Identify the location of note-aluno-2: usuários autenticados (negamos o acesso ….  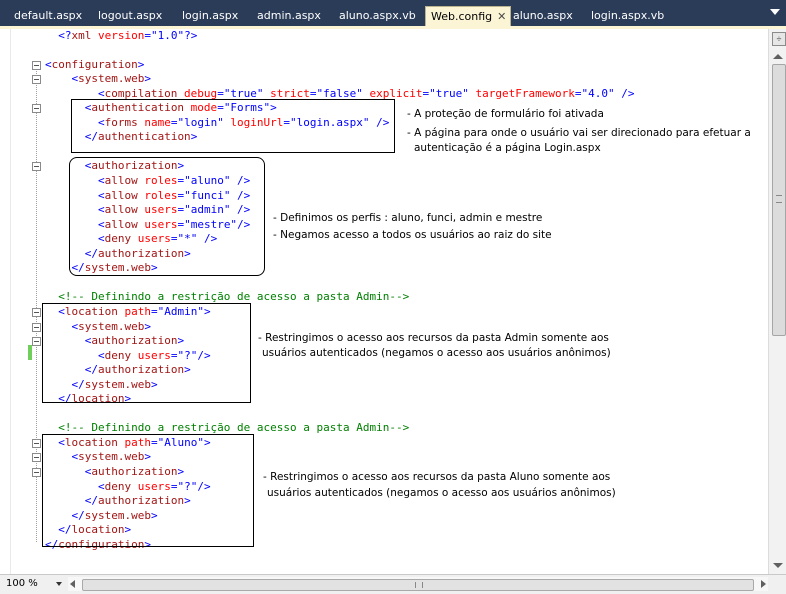
(441, 493).